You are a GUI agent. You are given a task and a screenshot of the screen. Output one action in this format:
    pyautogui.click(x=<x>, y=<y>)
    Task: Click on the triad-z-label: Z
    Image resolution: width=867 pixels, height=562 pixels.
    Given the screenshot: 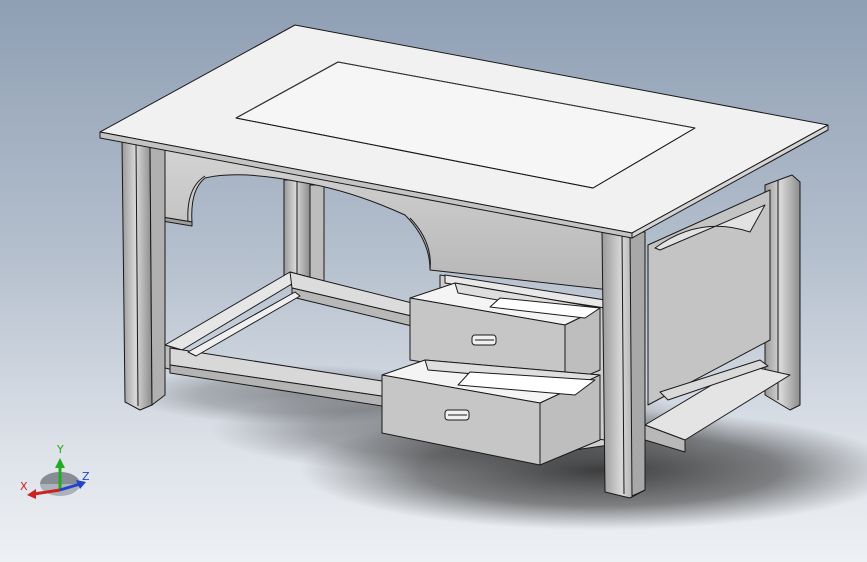 What is the action you would take?
    pyautogui.click(x=86, y=476)
    